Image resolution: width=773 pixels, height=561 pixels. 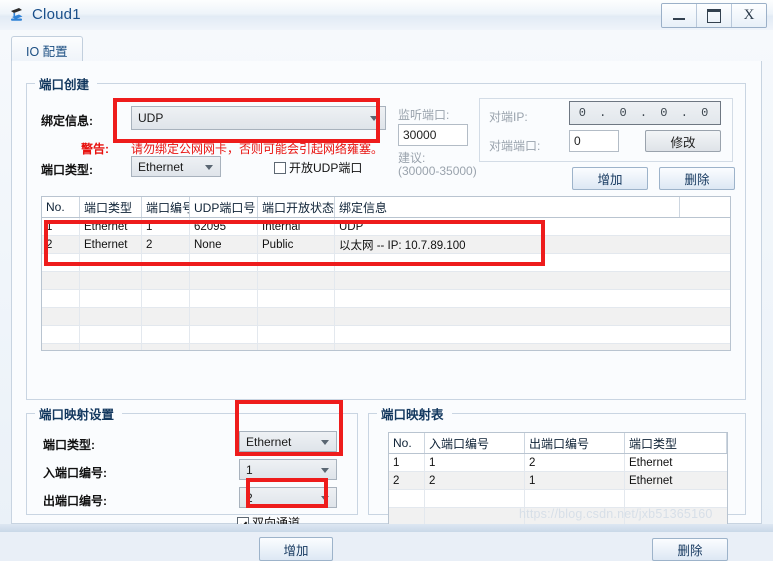 What do you see at coordinates (690, 549) in the screenshot?
I see `map-delete-button: 删除` at bounding box center [690, 549].